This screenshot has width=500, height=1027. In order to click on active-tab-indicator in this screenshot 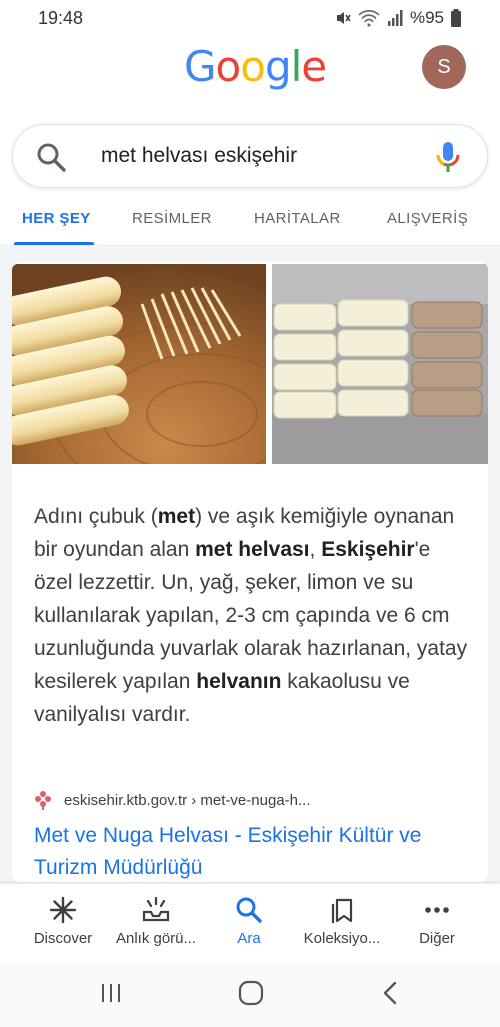, I will do `click(54, 243)`.